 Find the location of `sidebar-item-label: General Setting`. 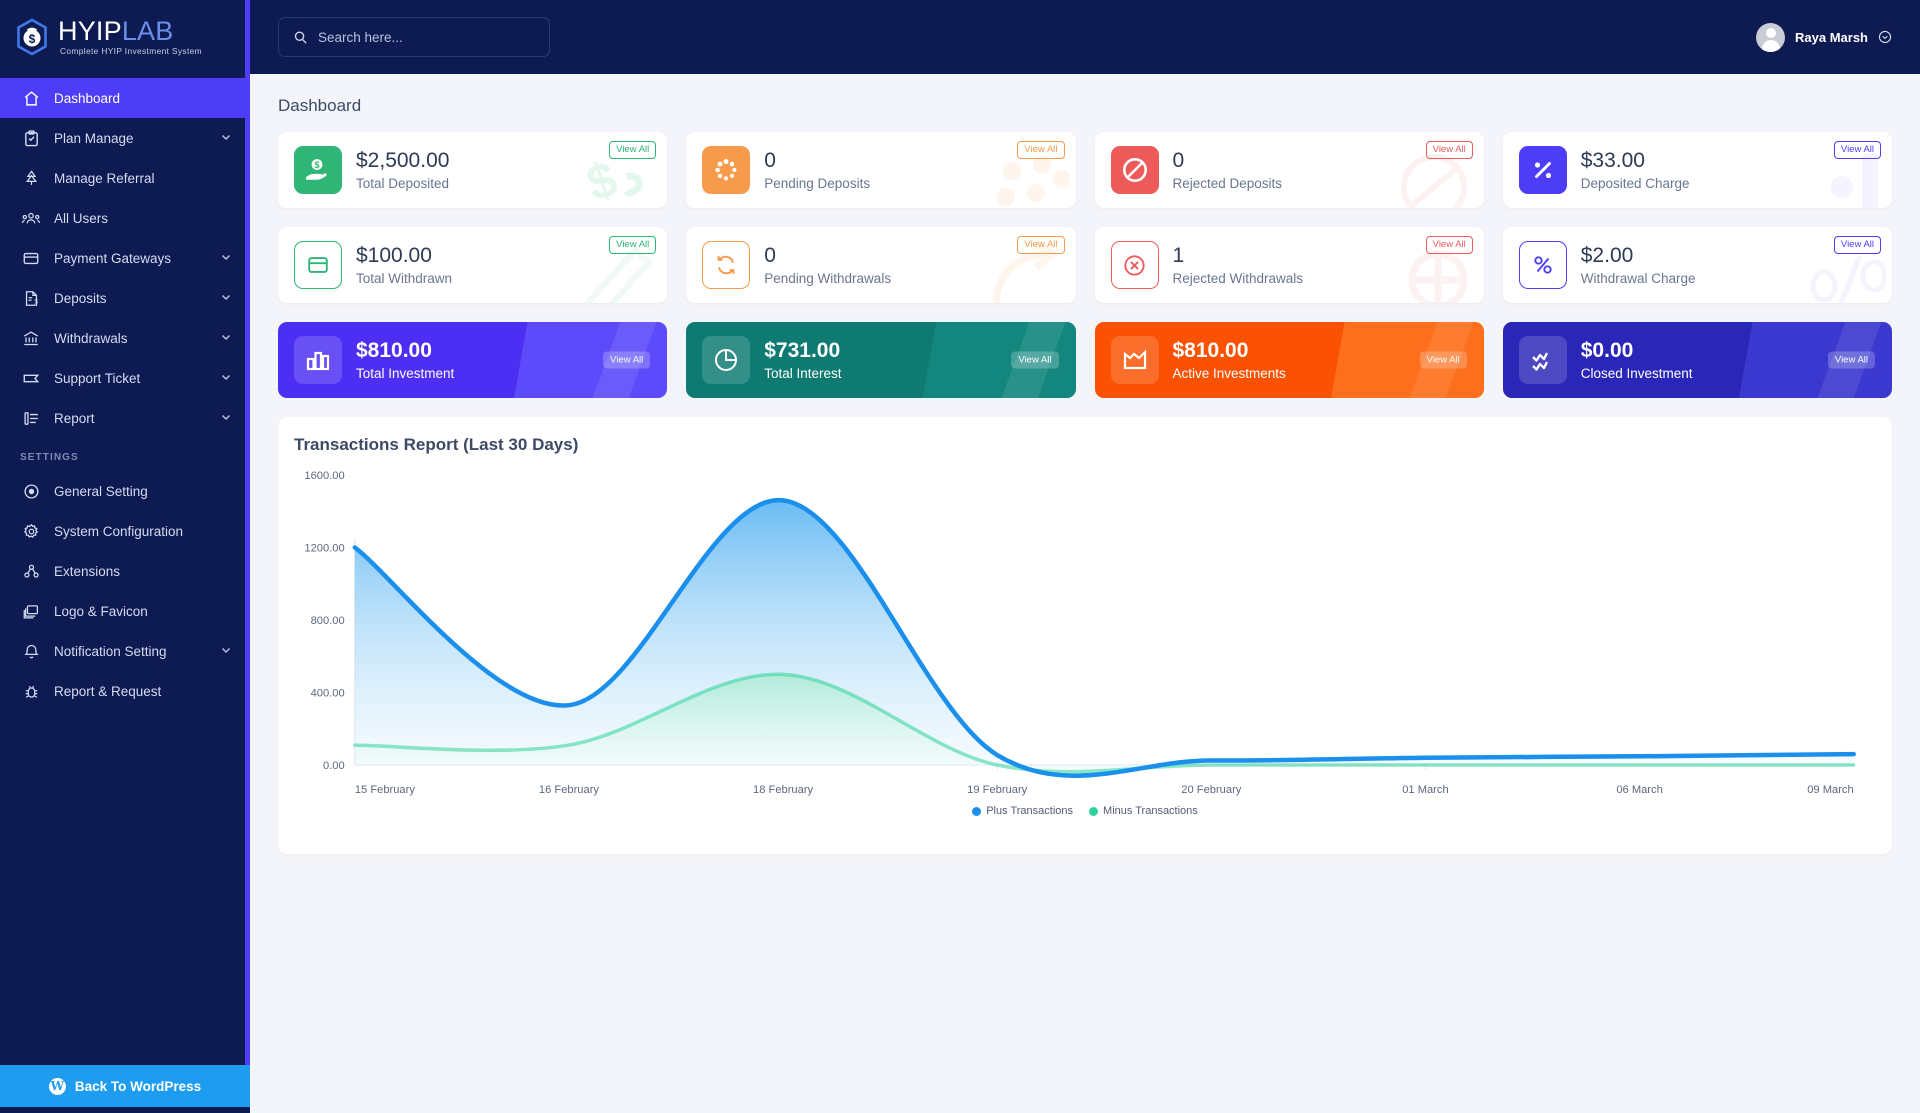

sidebar-item-label: General Setting is located at coordinates (101, 491).